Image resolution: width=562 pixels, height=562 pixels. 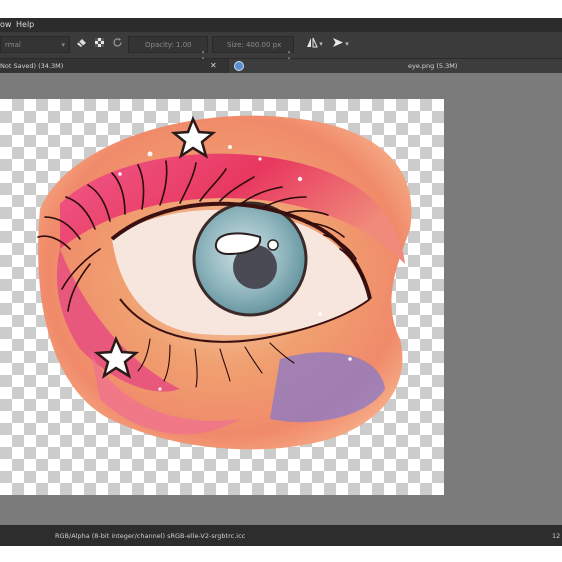 I want to click on eraser-icon, so click(x=81, y=44).